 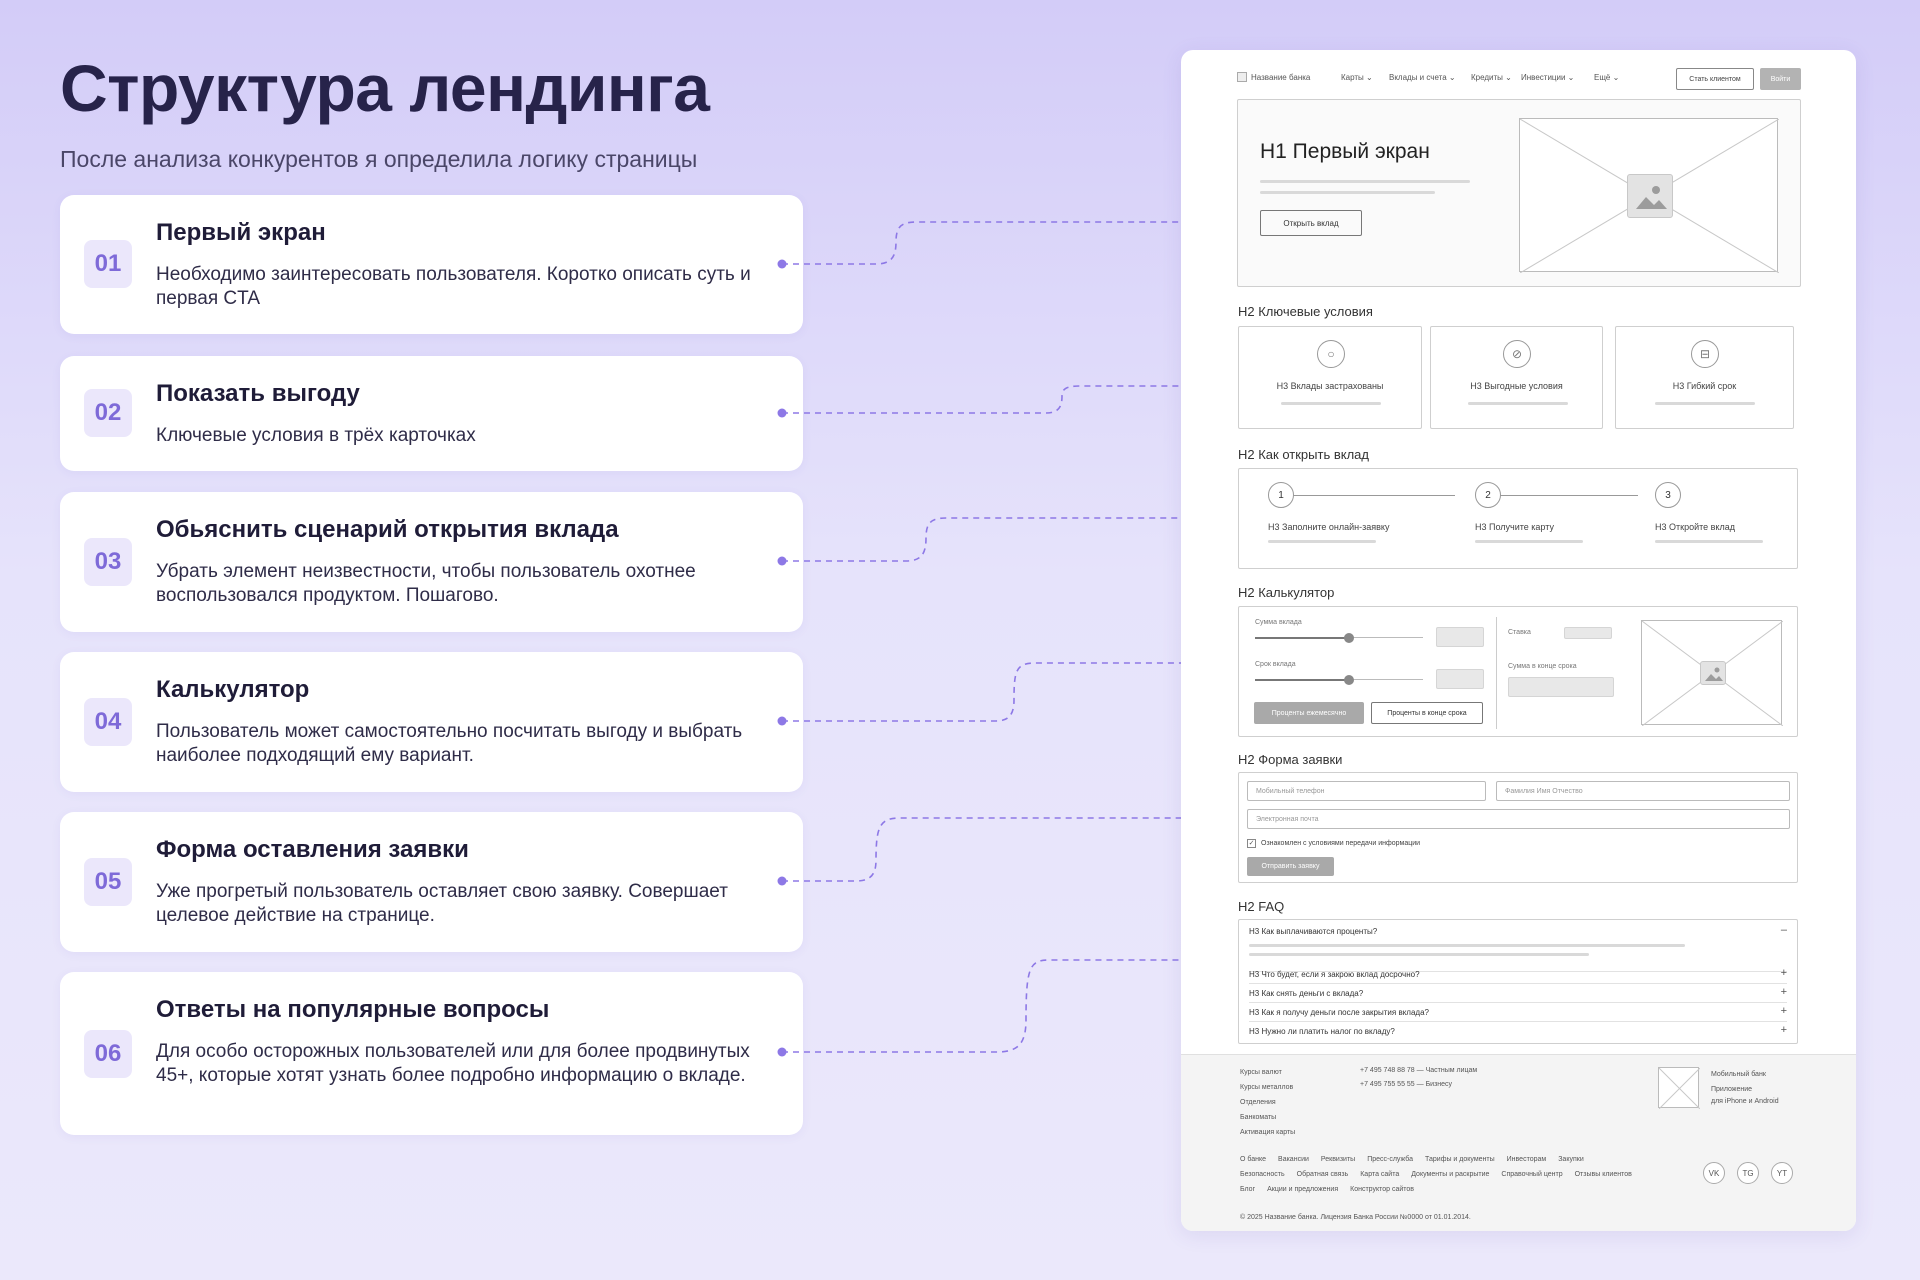 I want to click on youtube-icon: YT, so click(x=1782, y=1173).